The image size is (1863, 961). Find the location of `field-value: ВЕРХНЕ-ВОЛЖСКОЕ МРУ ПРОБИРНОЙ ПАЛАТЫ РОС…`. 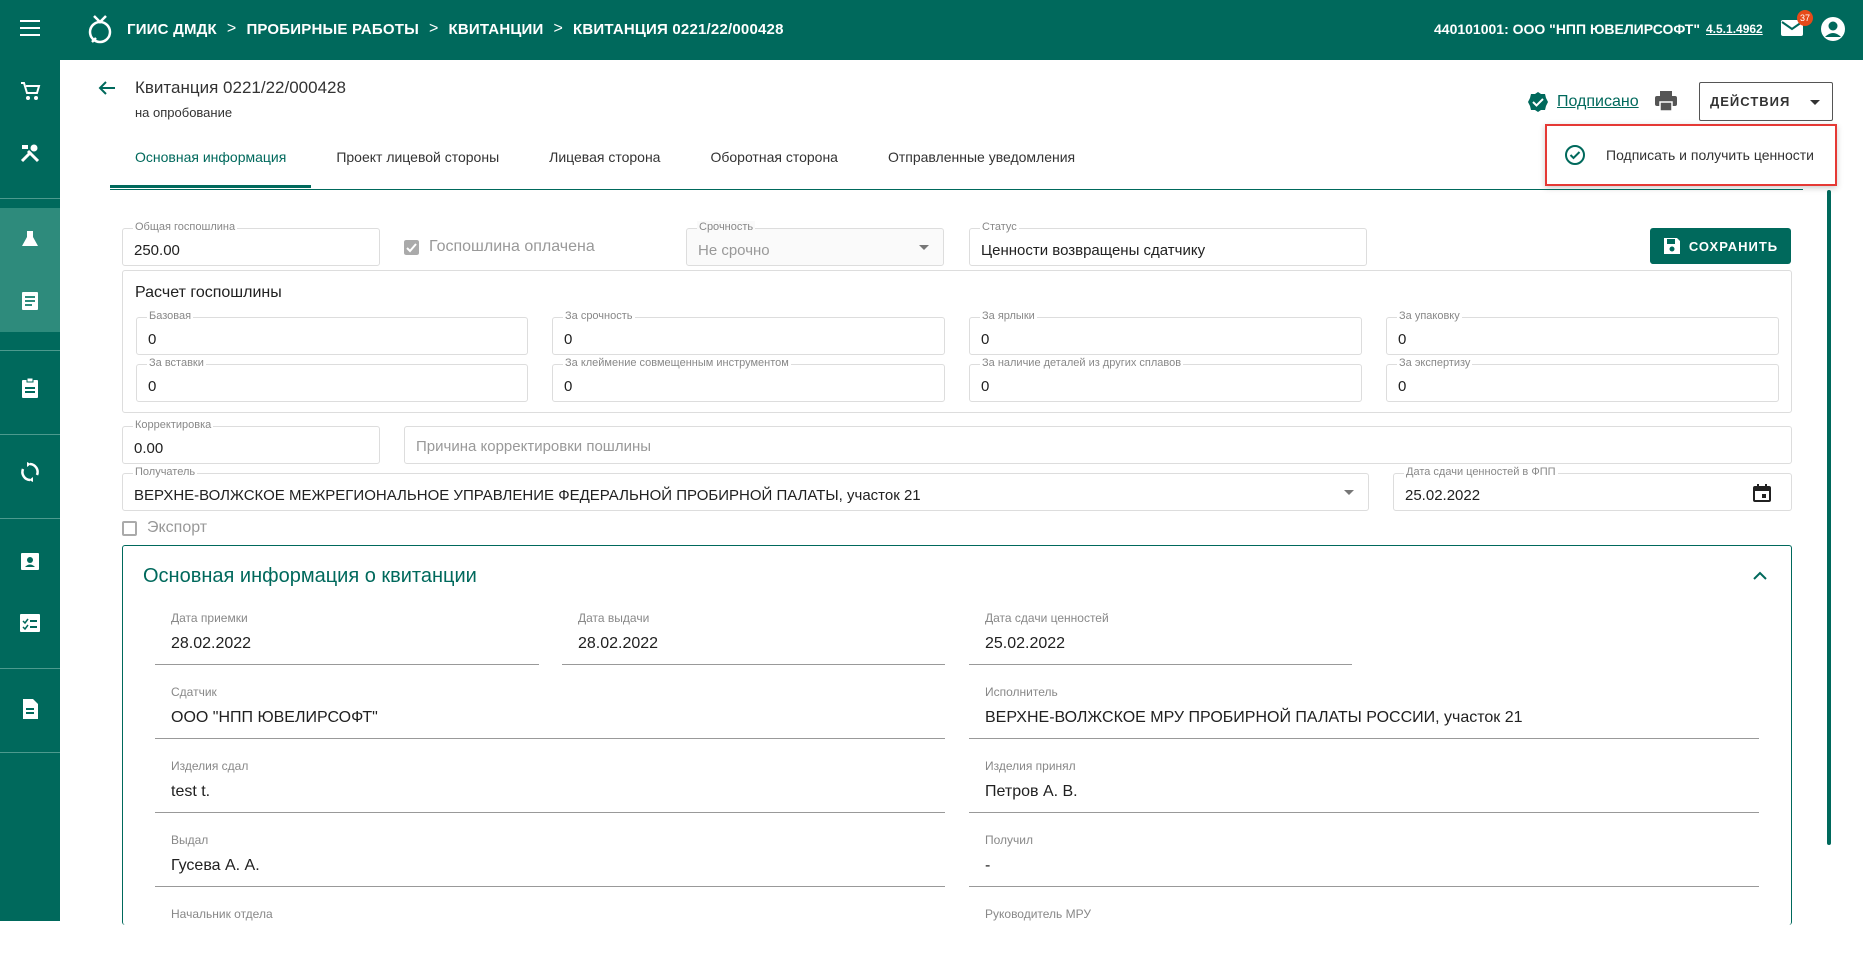

field-value: ВЕРХНЕ-ВОЛЖСКОЕ МРУ ПРОБИРНОЙ ПАЛАТЫ РОС… is located at coordinates (1254, 717).